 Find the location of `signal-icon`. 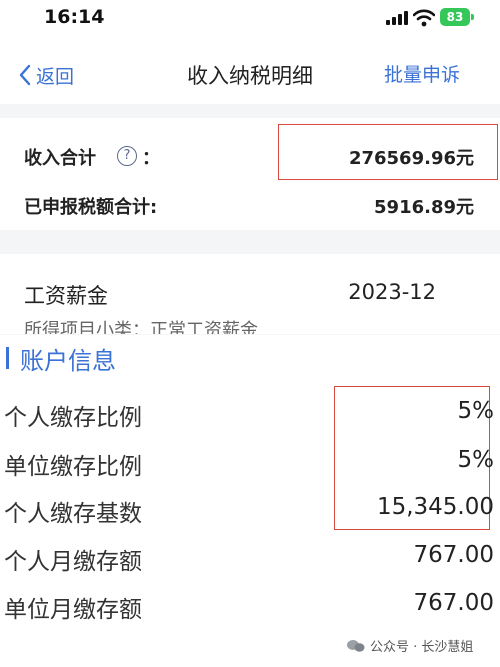

signal-icon is located at coordinates (397, 18).